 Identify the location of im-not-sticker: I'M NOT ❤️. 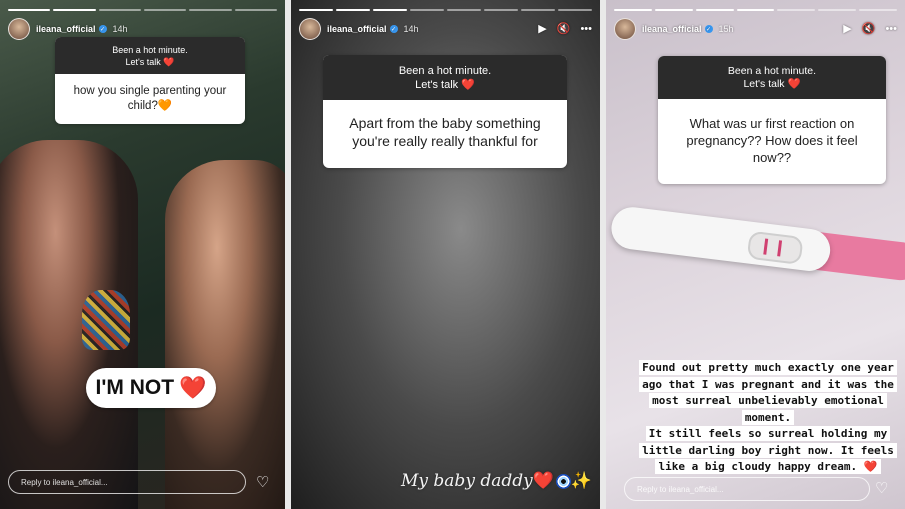
(151, 388).